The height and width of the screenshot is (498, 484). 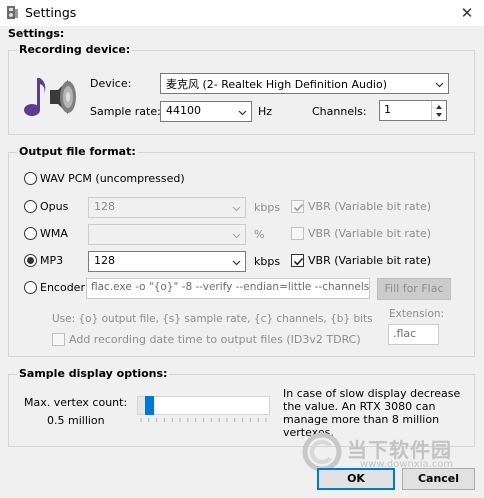 What do you see at coordinates (183, 110) in the screenshot?
I see `sample-rate-value: 44100` at bounding box center [183, 110].